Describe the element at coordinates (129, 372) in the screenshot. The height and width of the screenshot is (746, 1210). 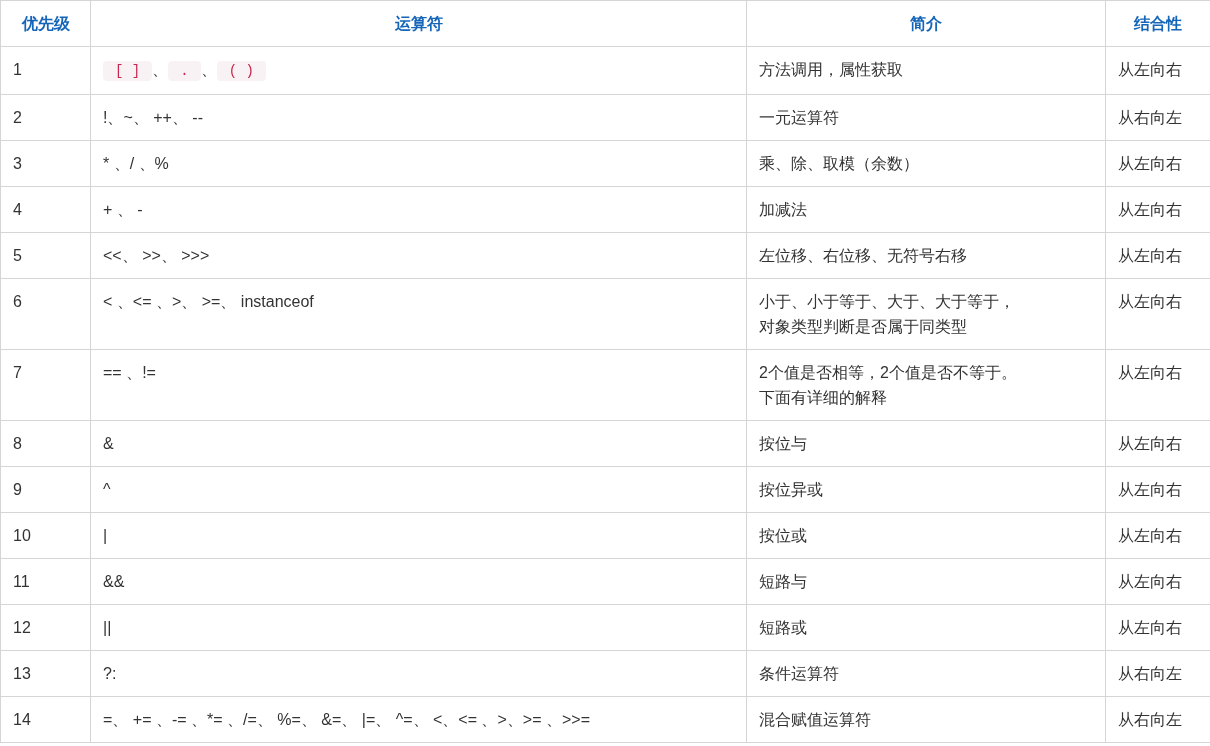
I see `operator-text: == 、!=` at that location.